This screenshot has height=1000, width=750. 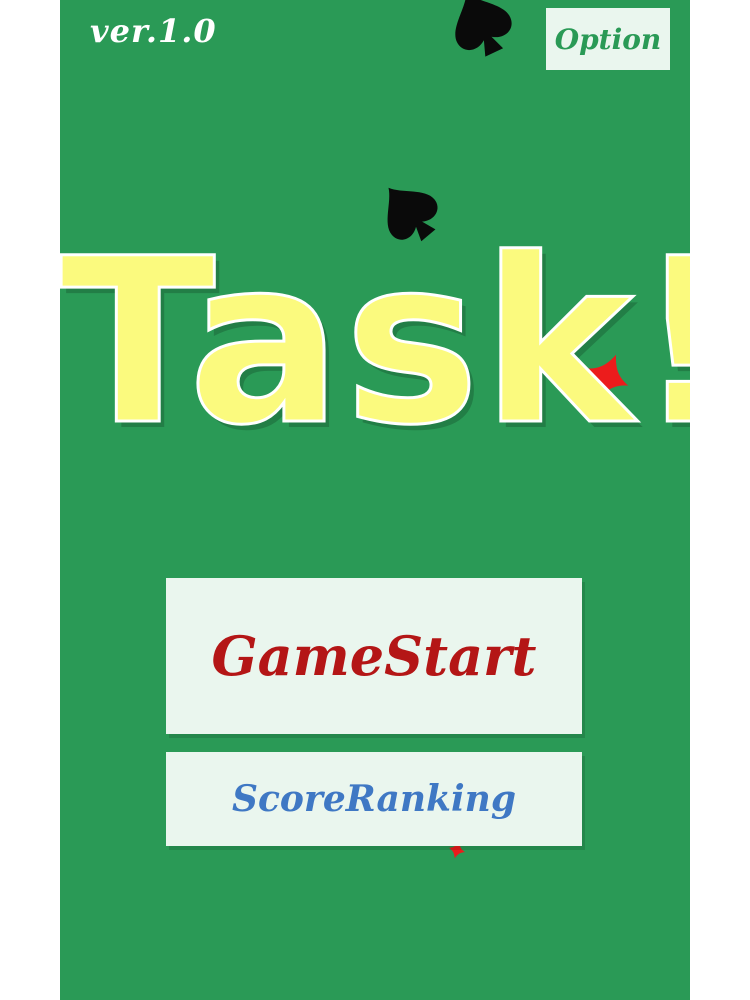 I want to click on spade-icon, so click(x=483, y=28).